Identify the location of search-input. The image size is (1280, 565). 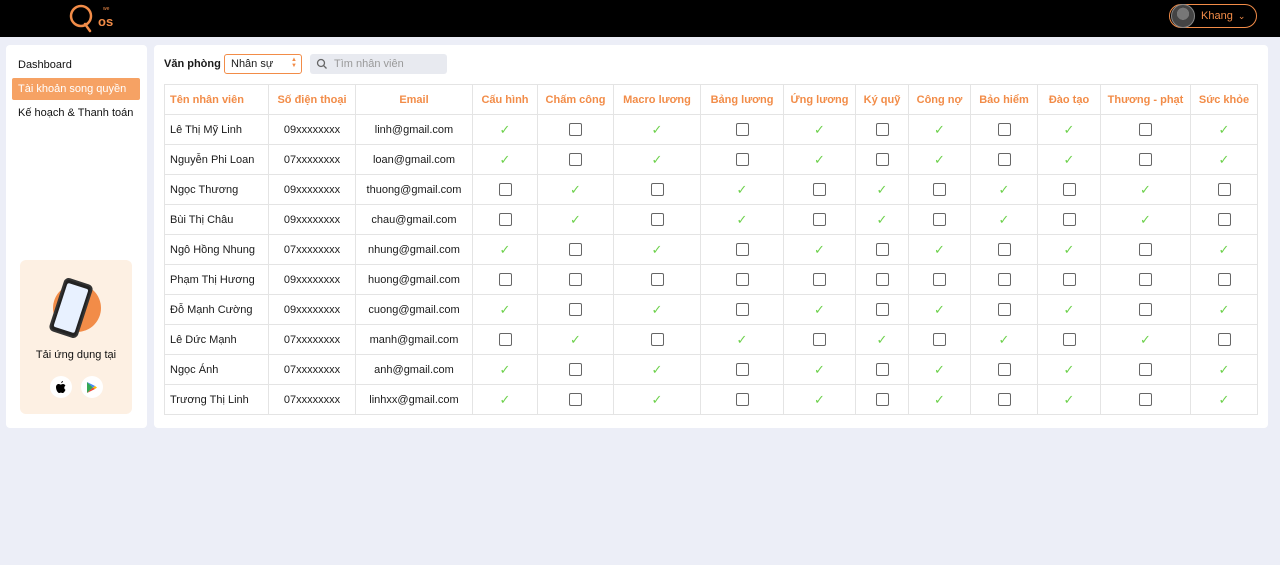
(389, 64).